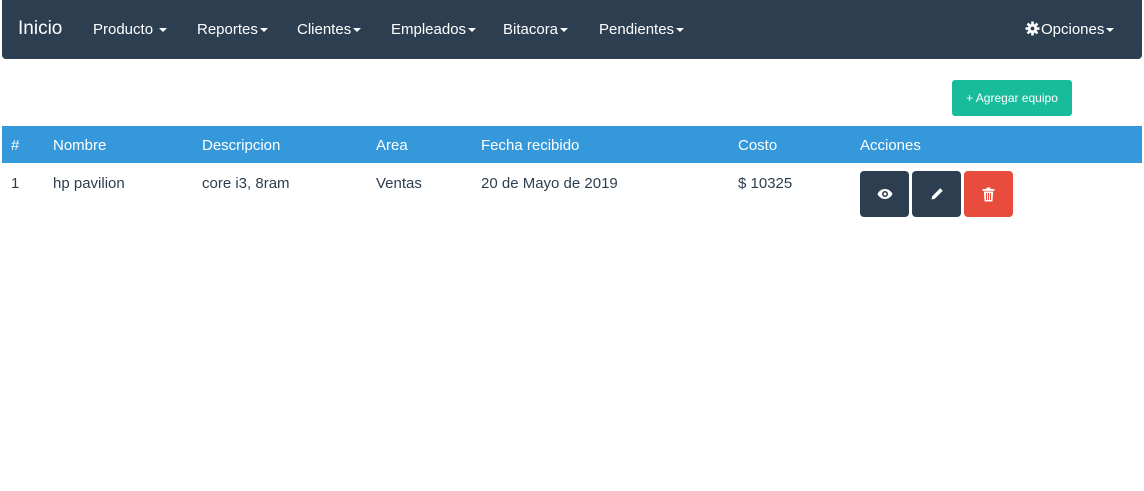  Describe the element at coordinates (324, 29) in the screenshot. I see `nav-item-label: Clientes` at that location.